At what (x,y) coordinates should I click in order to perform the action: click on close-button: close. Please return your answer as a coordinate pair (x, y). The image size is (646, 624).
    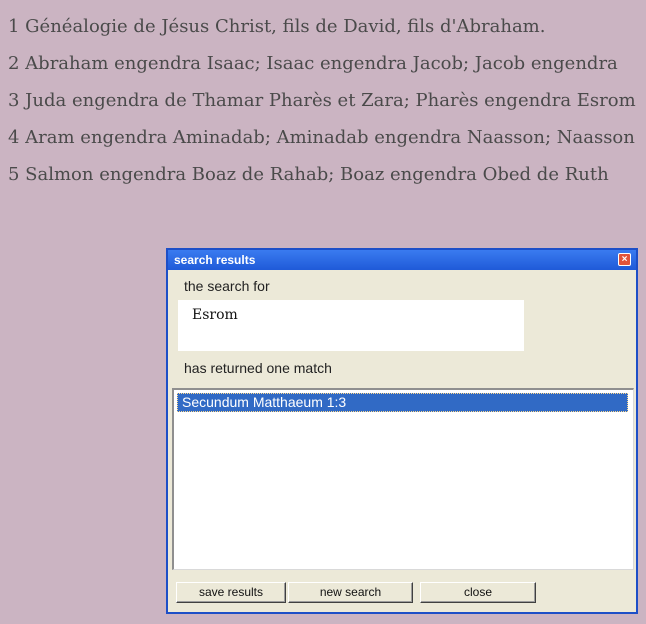
    Looking at the image, I should click on (478, 592).